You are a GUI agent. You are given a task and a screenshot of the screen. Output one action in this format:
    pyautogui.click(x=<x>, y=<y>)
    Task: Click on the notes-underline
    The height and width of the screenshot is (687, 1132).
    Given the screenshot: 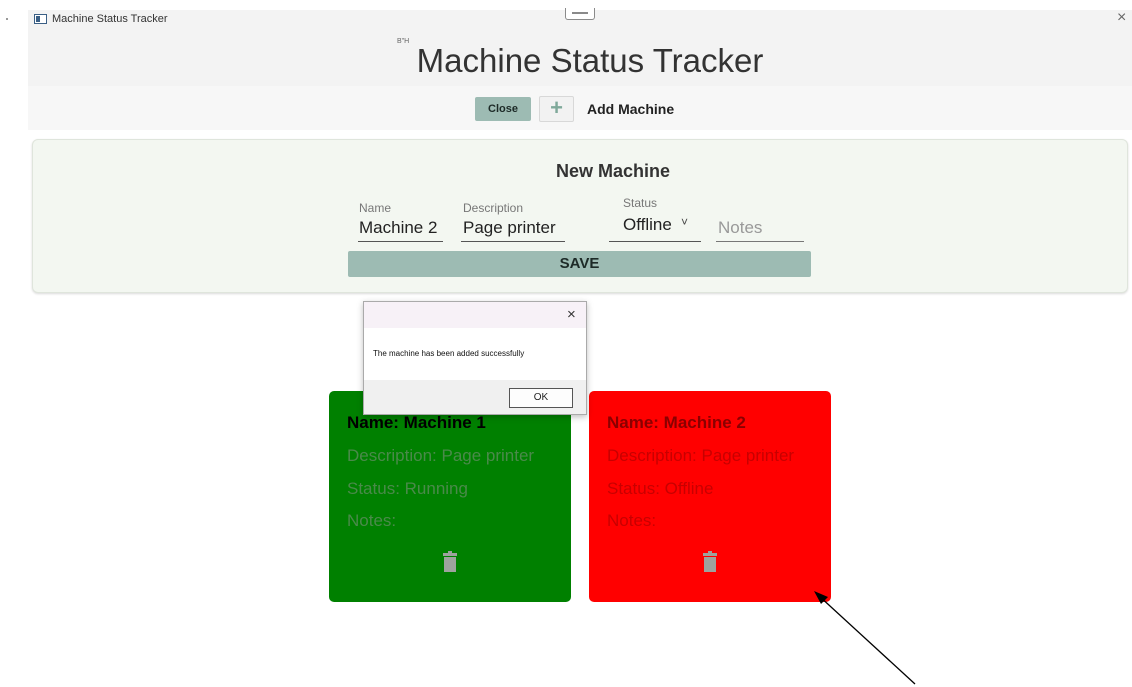 What is the action you would take?
    pyautogui.click(x=760, y=241)
    